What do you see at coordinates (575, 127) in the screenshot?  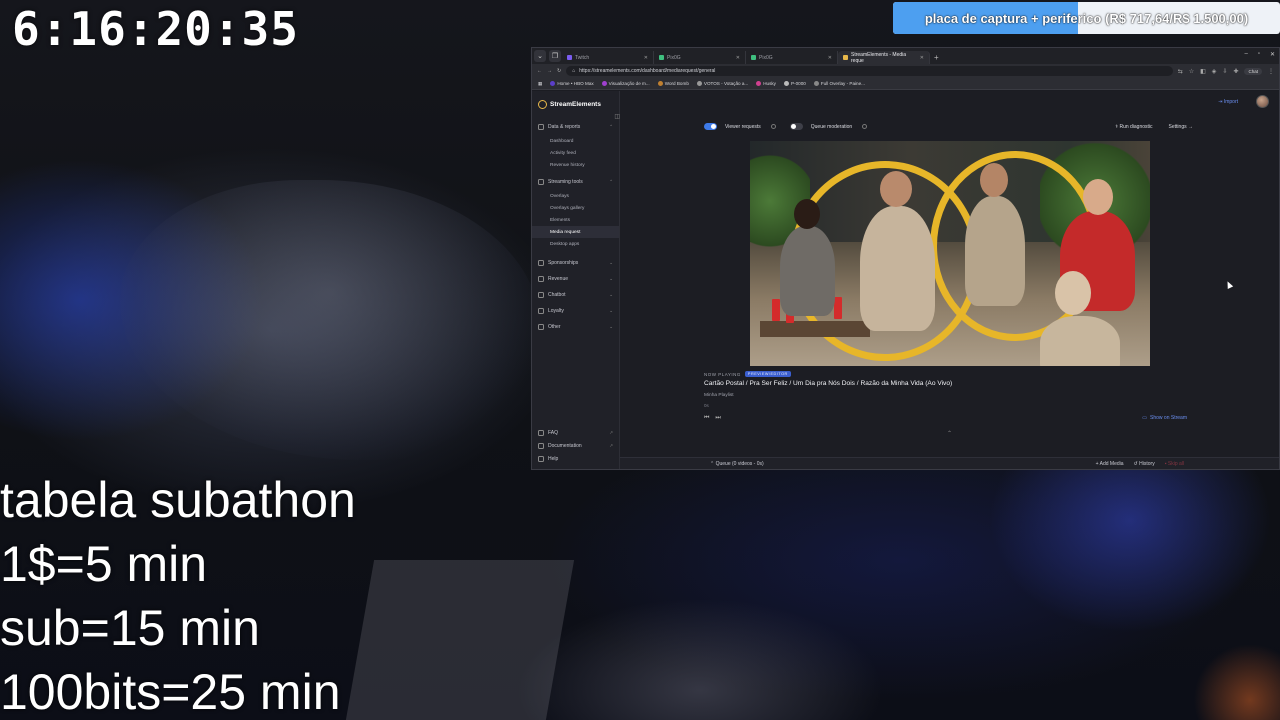 I see `sidebar-section-data-reports: Data & reports ⌃` at bounding box center [575, 127].